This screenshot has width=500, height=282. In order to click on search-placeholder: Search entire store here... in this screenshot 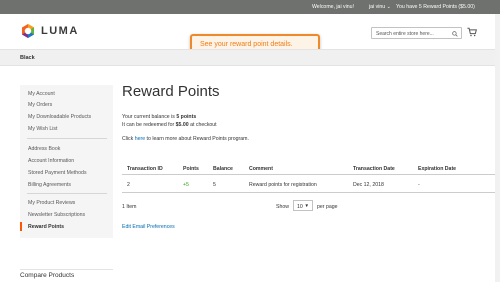, I will do `click(405, 34)`.